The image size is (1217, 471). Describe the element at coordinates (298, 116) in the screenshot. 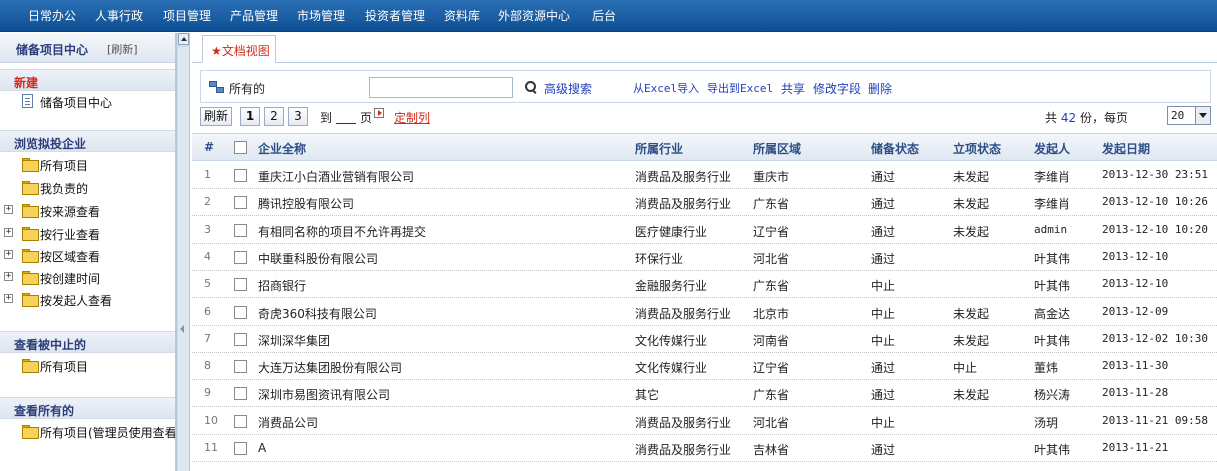

I see `page-3-button: 3` at that location.